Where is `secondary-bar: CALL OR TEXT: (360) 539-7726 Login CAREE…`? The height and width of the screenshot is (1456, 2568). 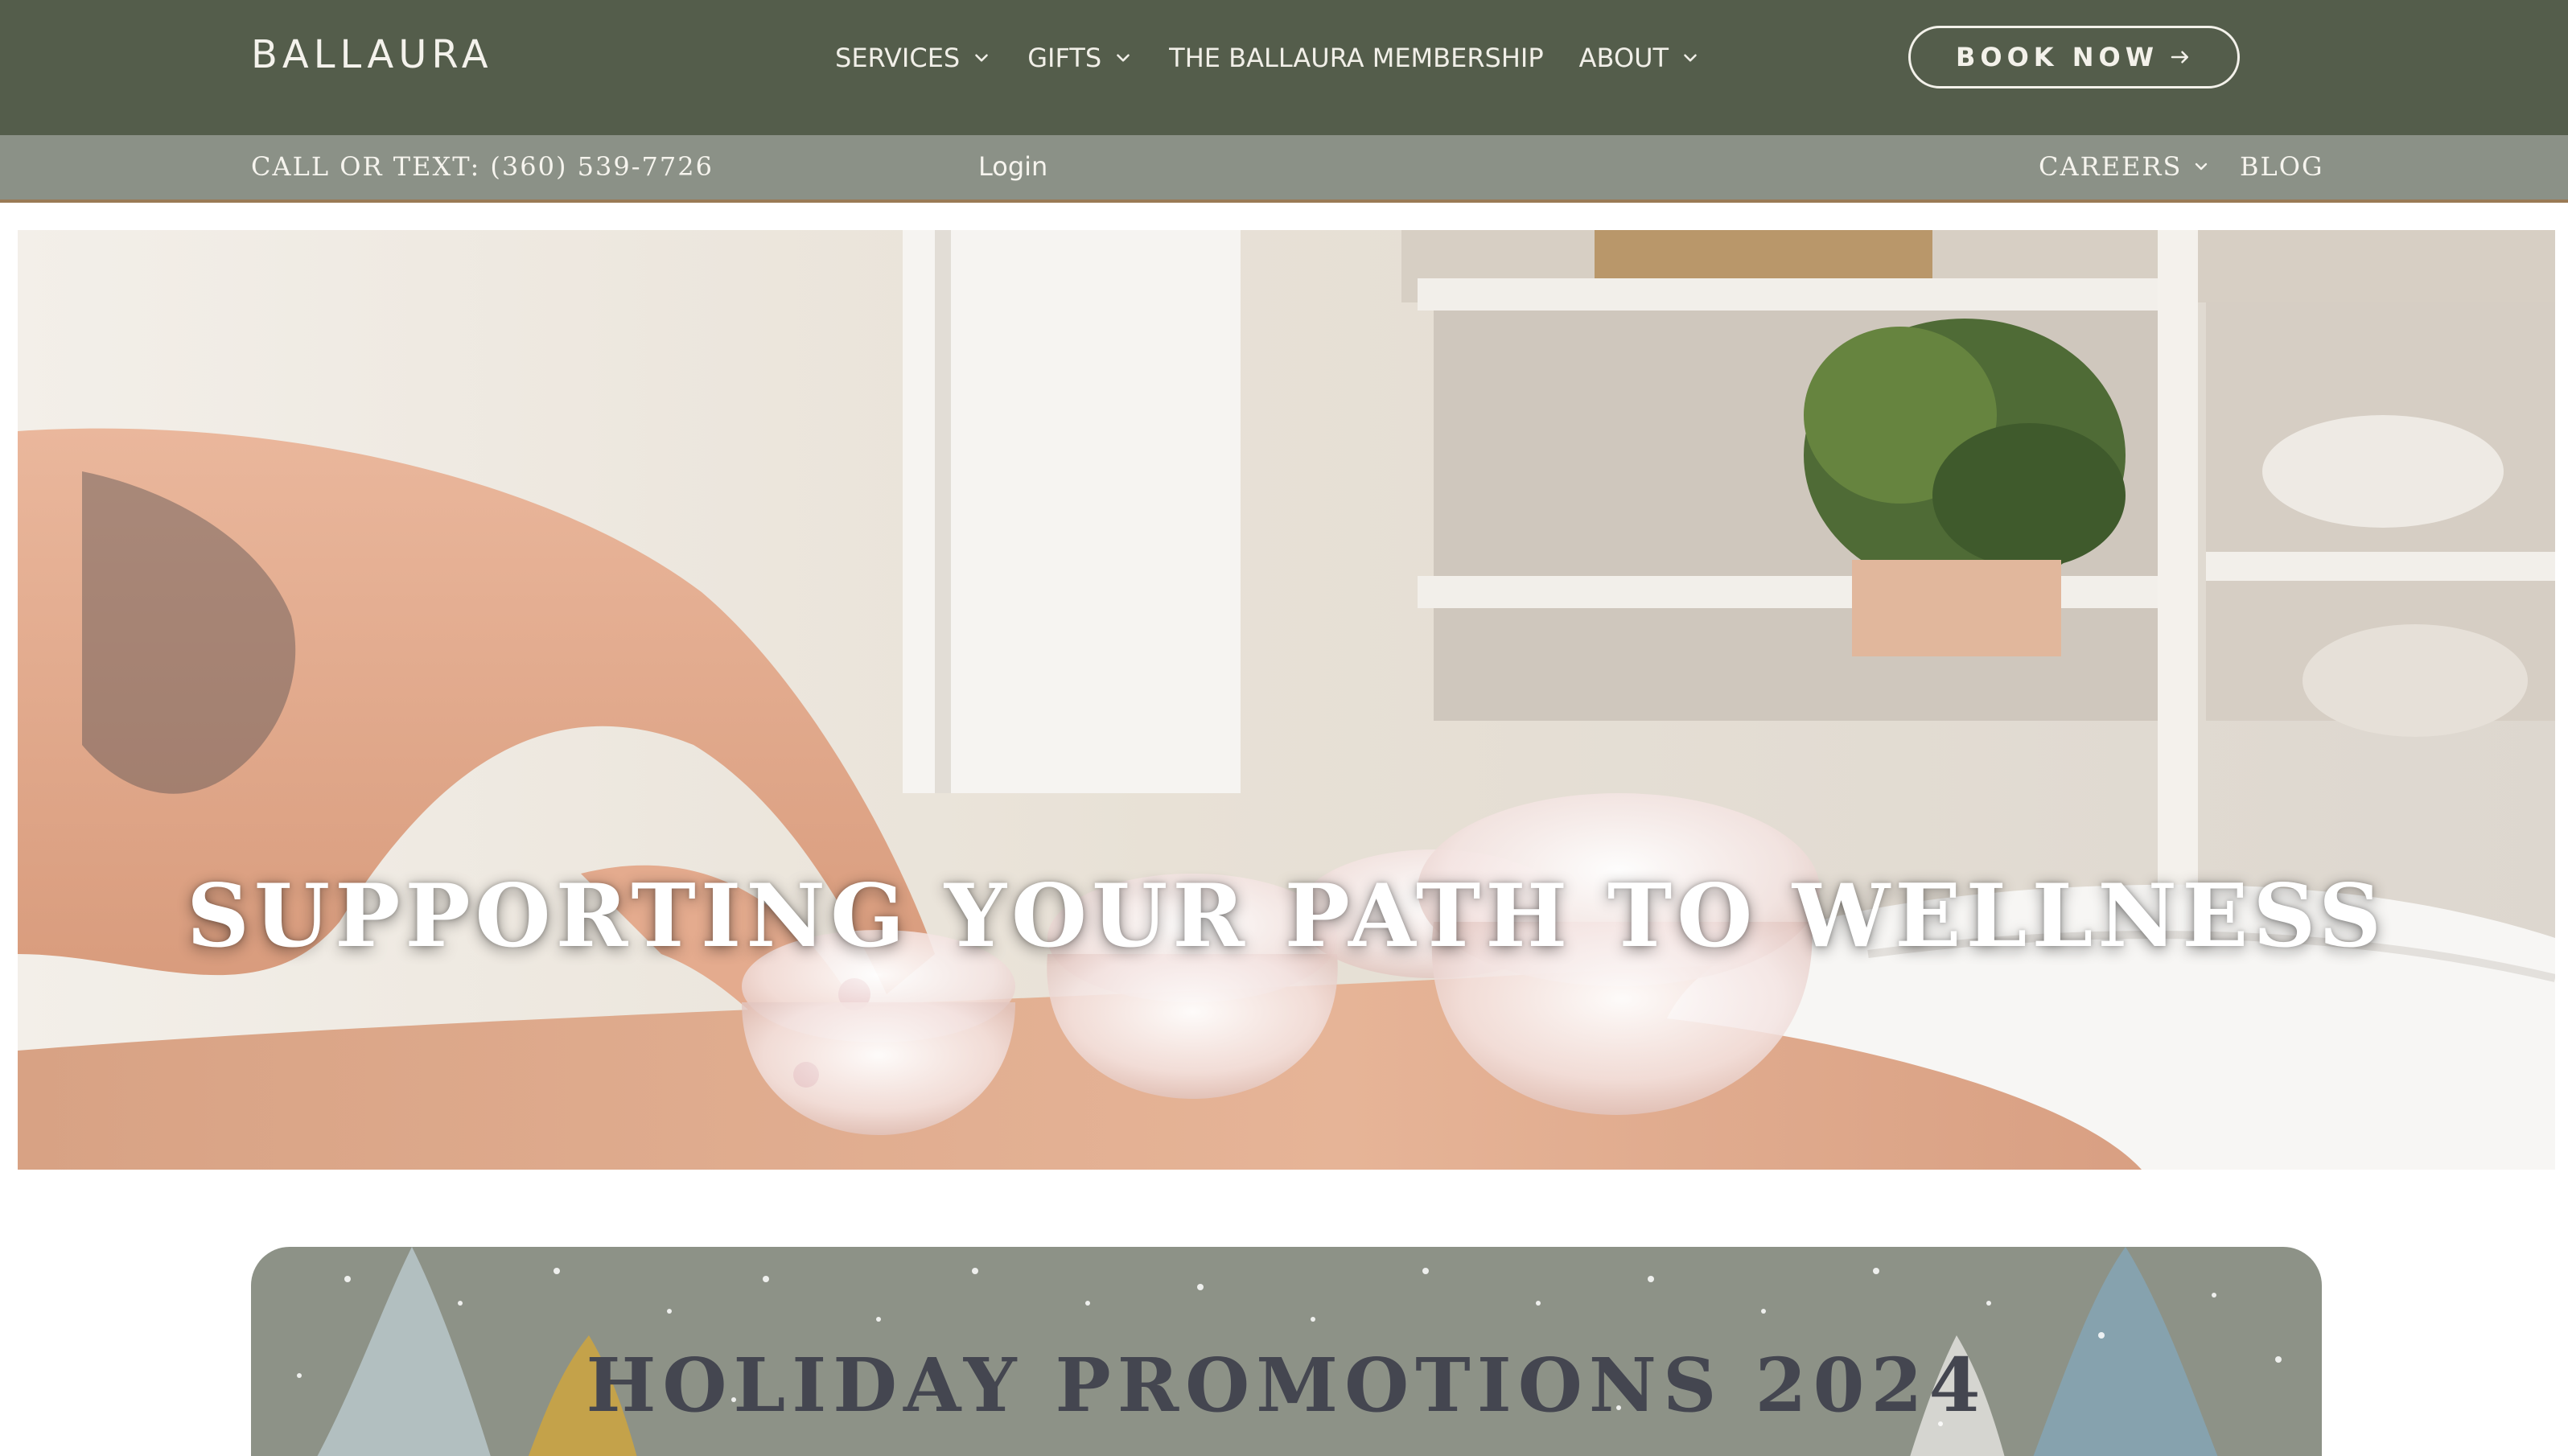
secondary-bar: CALL OR TEXT: (360) 539-7726 Login CAREE… is located at coordinates (1284, 169).